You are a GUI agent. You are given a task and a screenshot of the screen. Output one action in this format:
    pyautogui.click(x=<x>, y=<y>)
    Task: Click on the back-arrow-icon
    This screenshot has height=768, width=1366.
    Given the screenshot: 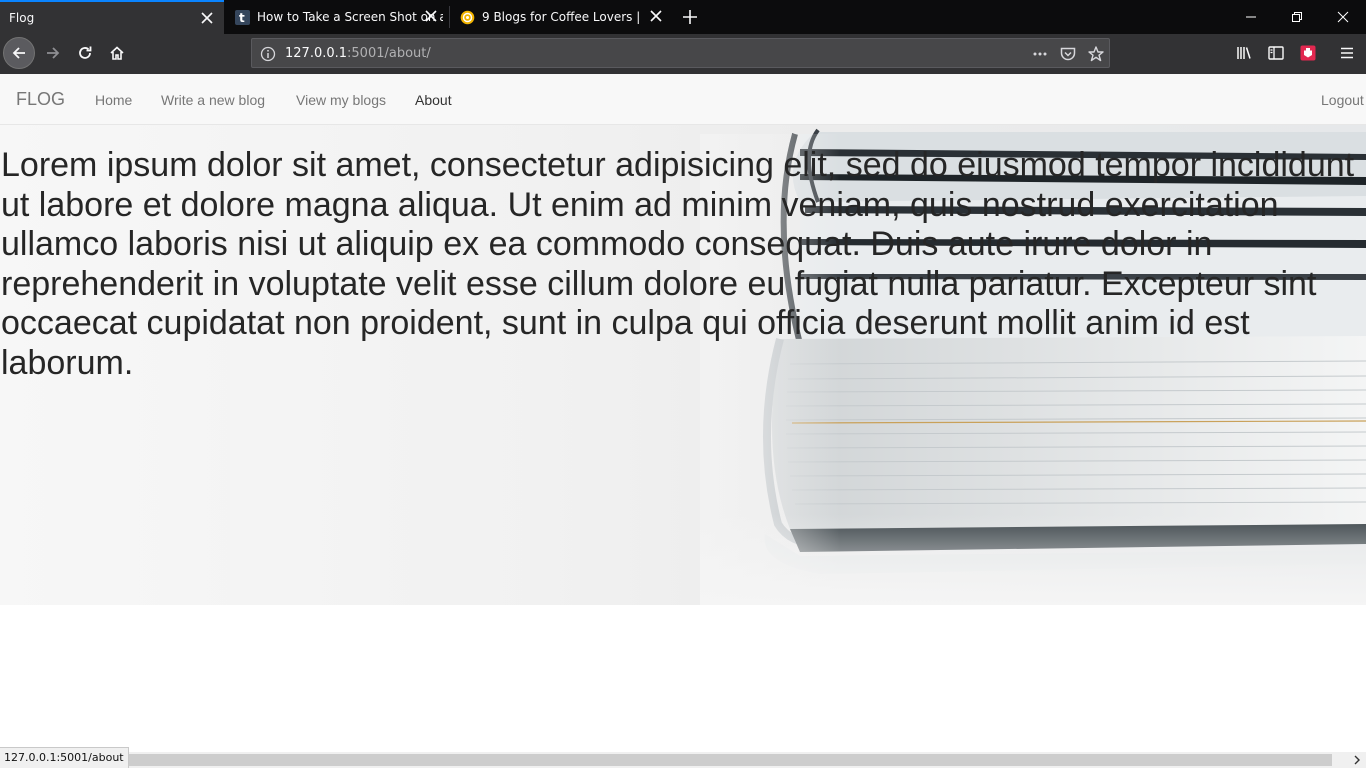 What is the action you would take?
    pyautogui.click(x=18, y=53)
    